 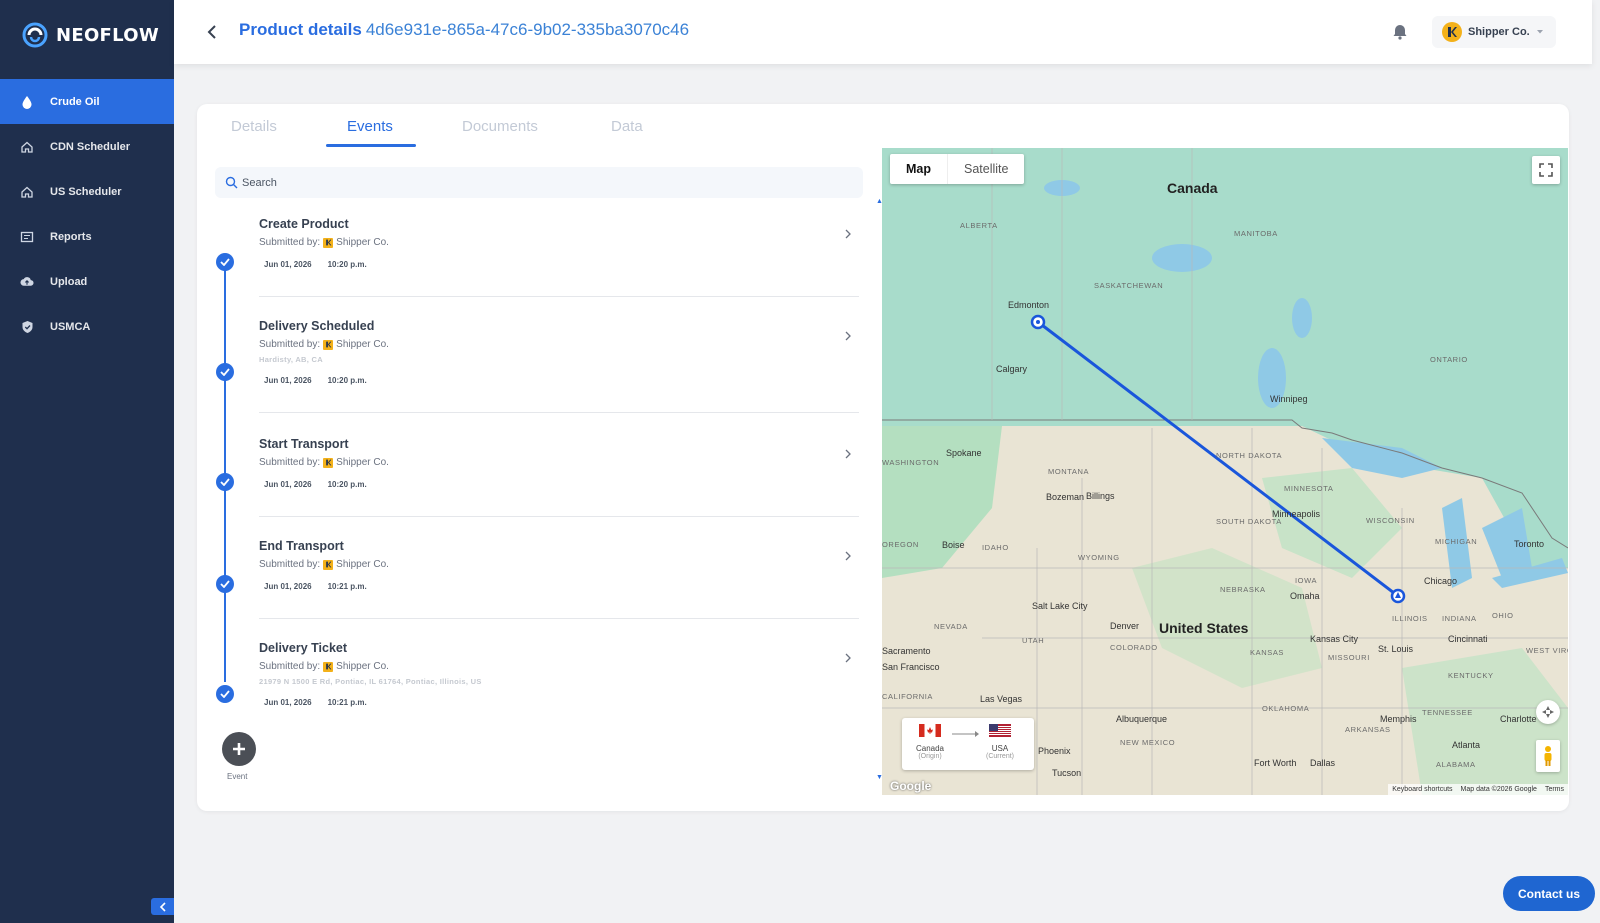 I want to click on map-state-label: KENTUCKY, so click(x=1471, y=675).